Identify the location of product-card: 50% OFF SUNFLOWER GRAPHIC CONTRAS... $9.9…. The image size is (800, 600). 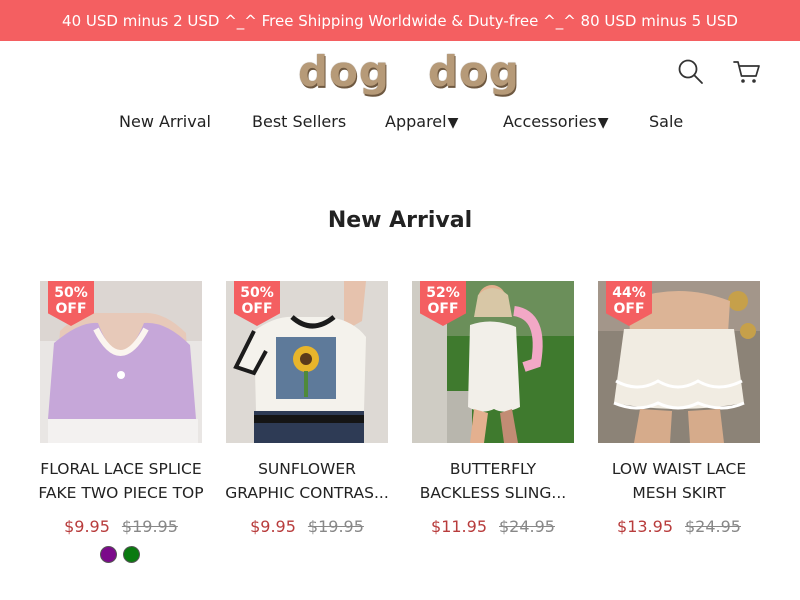
(307, 408).